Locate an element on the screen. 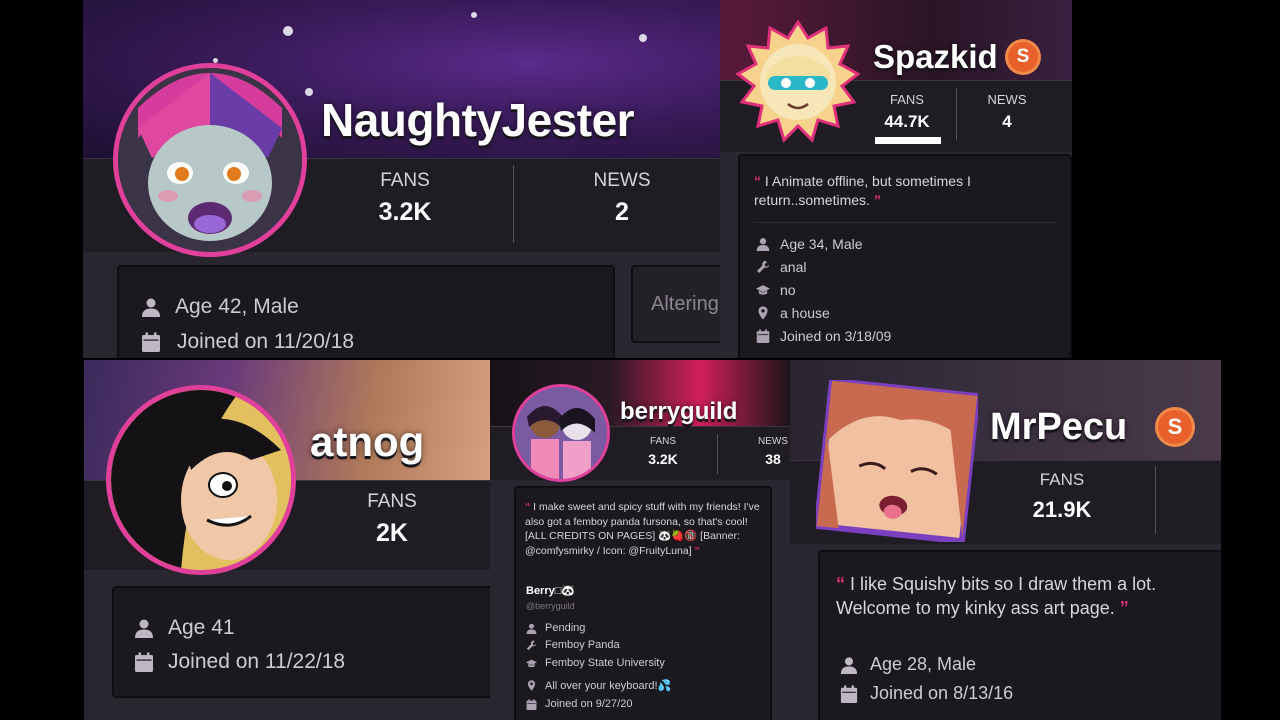  age-row: Age 42, Male is located at coordinates (220, 307).